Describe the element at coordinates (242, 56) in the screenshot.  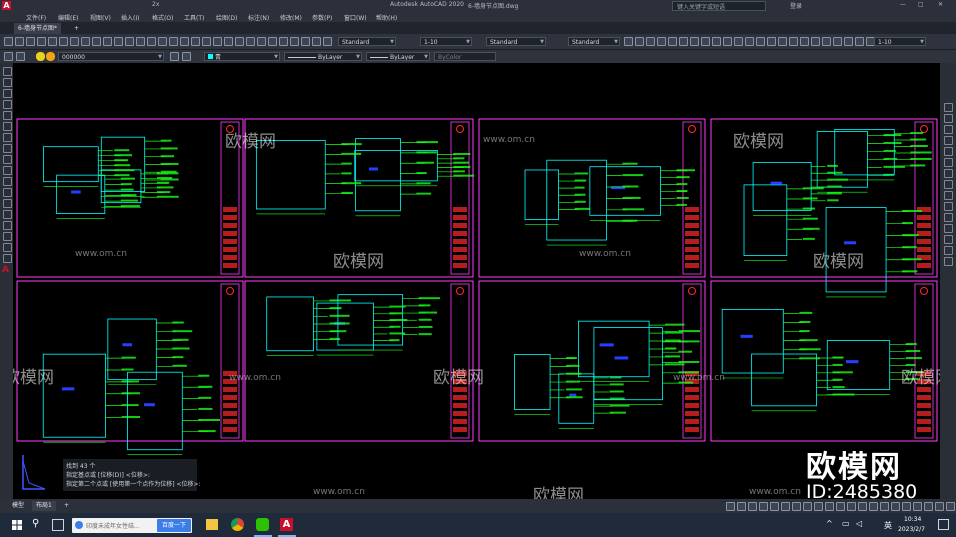
I see `color-select: 青 ▼` at that location.